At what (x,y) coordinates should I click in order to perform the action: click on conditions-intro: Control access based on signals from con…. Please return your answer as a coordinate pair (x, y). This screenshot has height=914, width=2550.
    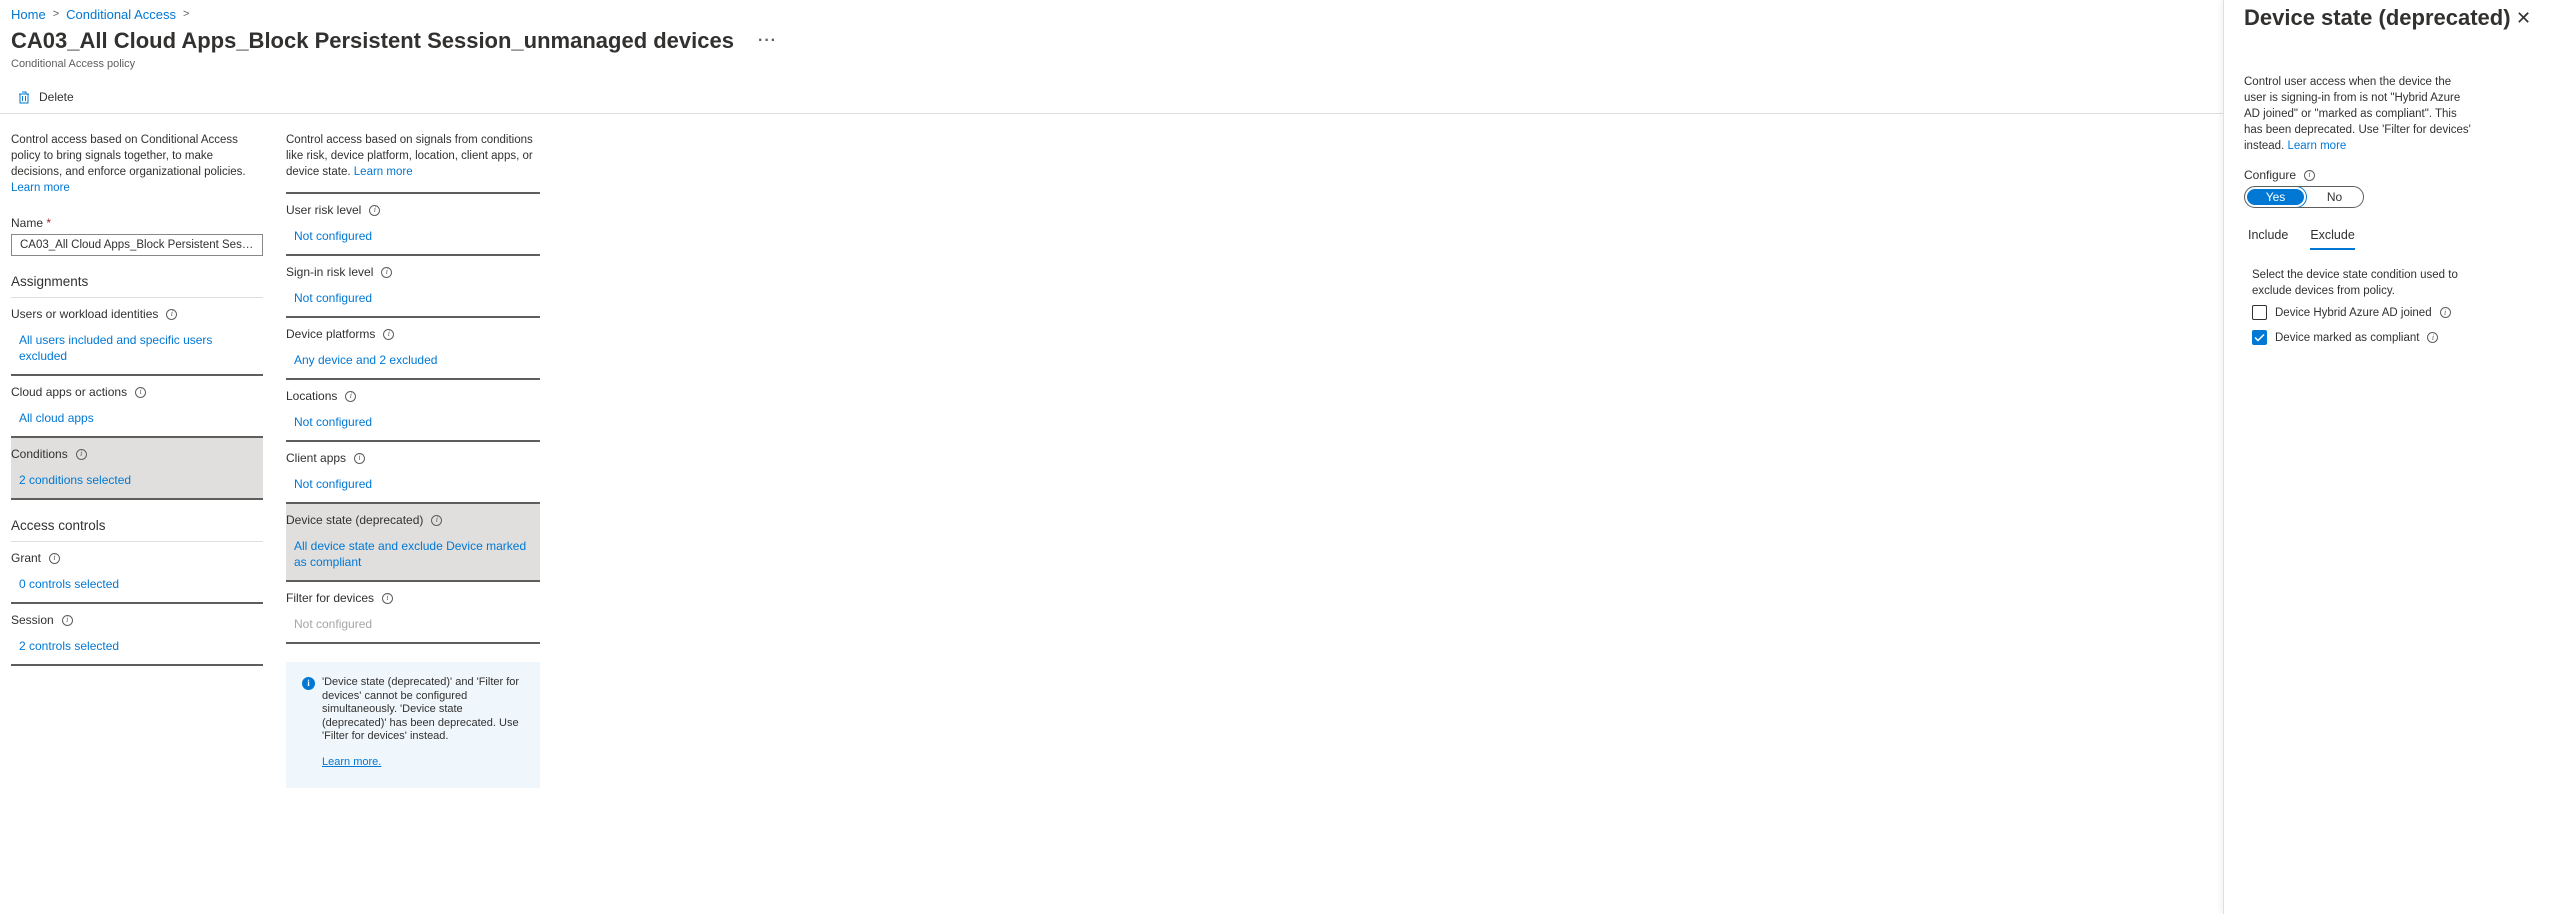
    Looking at the image, I should click on (413, 156).